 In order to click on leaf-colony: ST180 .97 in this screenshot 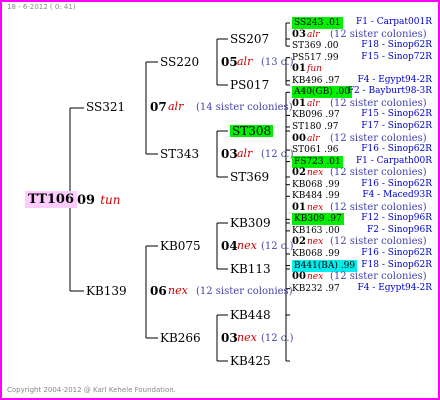, I will do `click(315, 127)`.